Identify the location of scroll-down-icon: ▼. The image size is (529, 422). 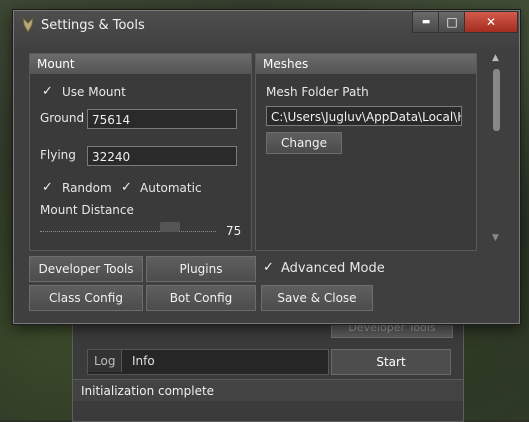
(495, 238).